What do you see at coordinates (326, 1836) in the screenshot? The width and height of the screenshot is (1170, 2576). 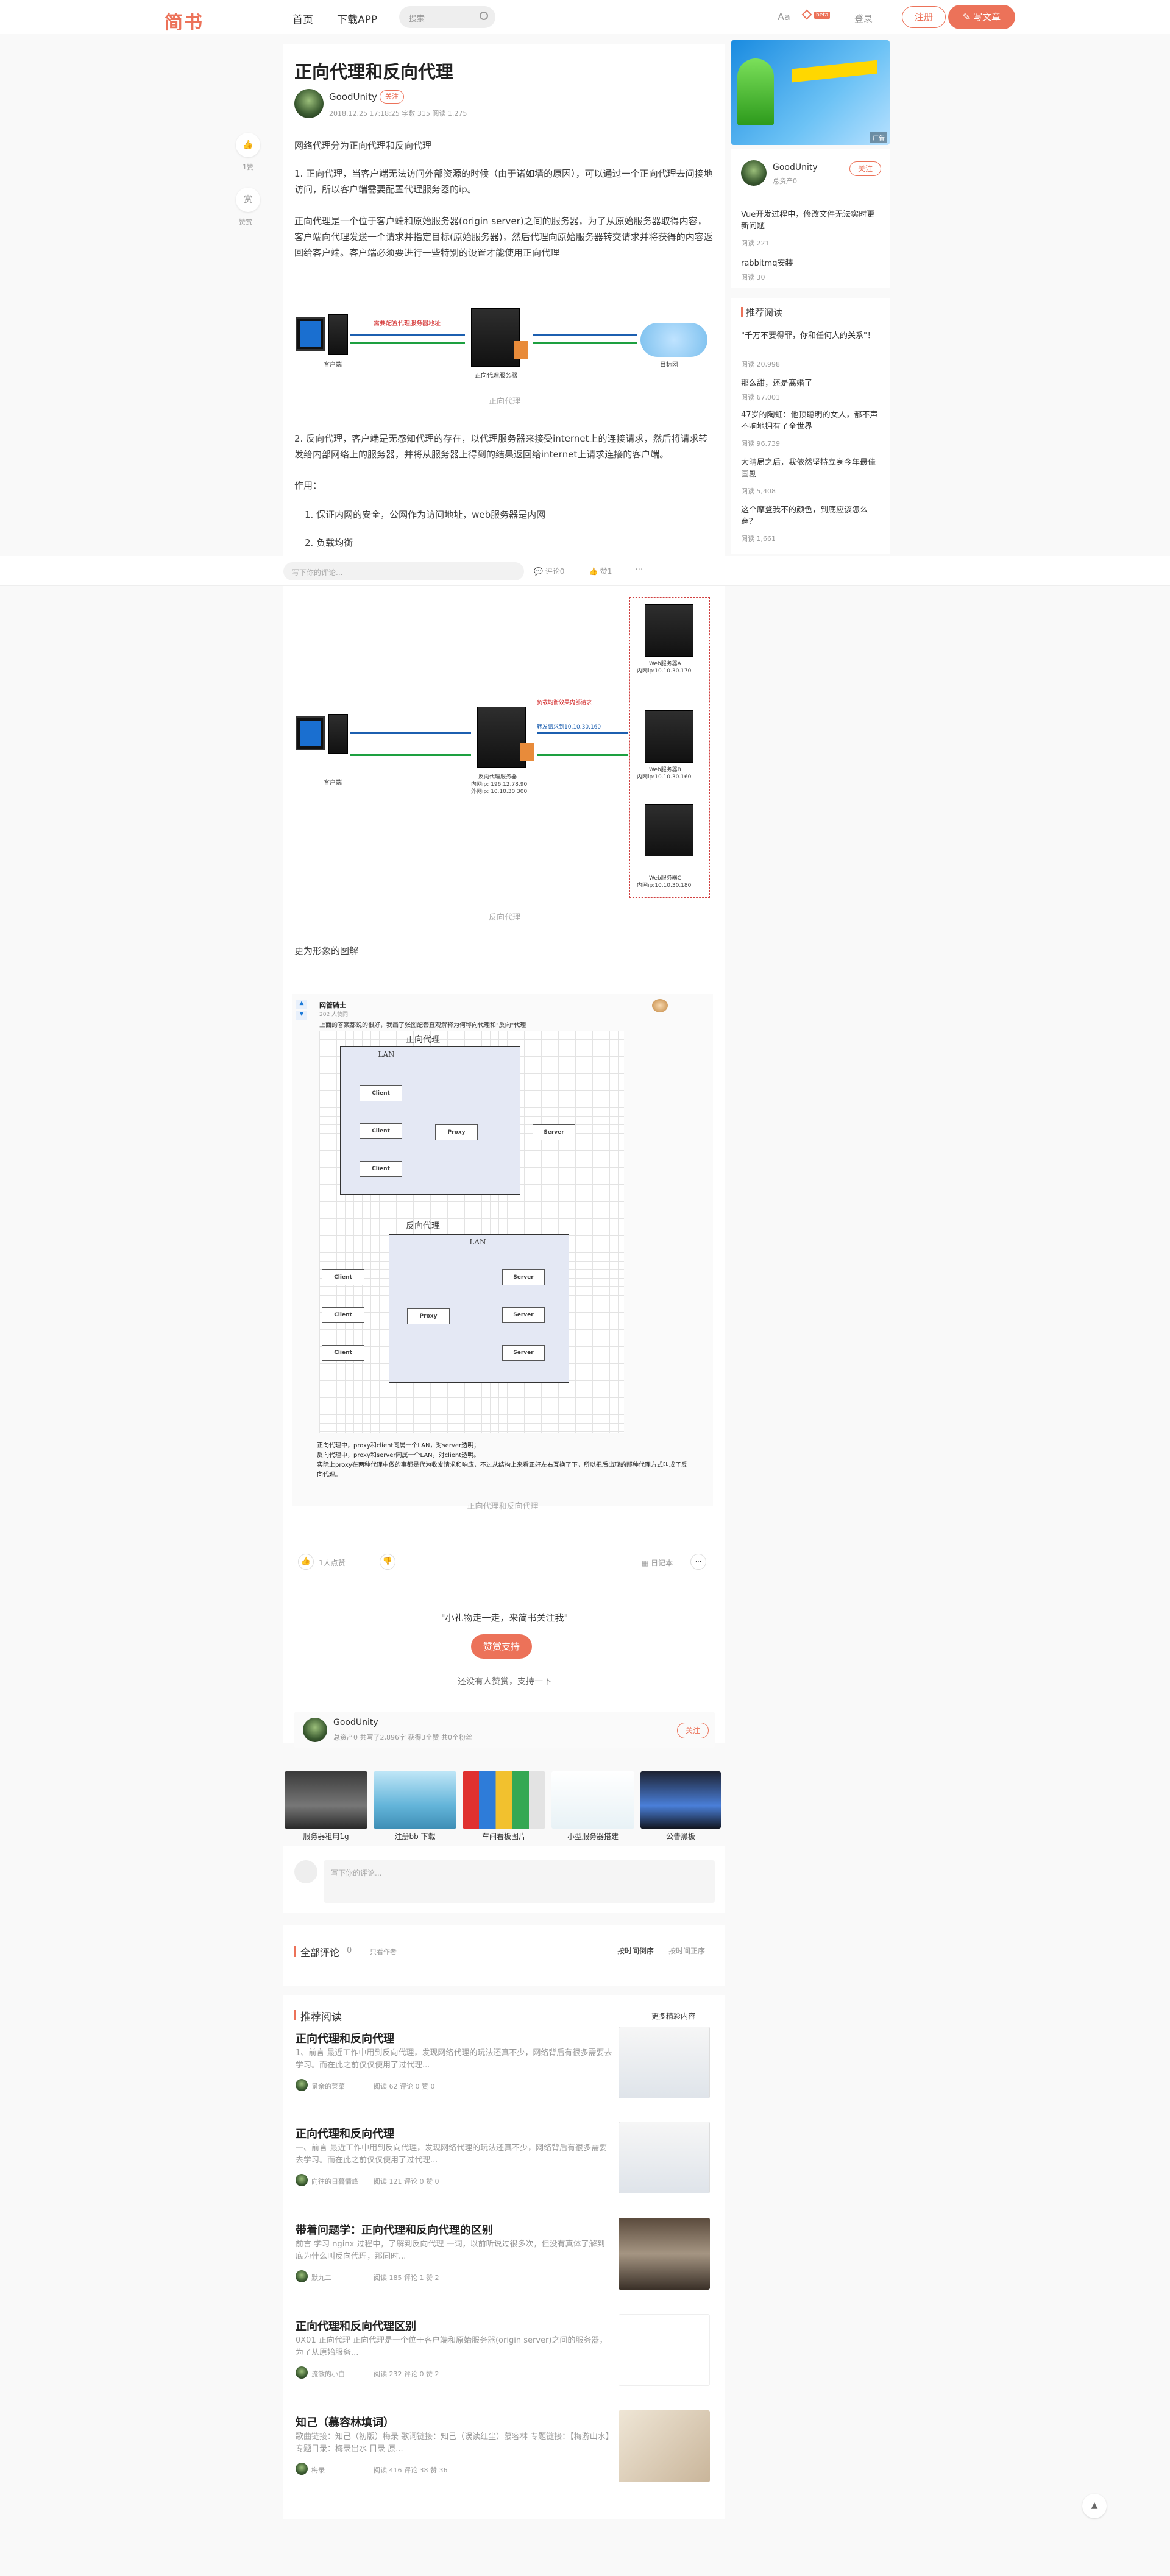 I see `ad-thumb-label: 服务器租用1g` at bounding box center [326, 1836].